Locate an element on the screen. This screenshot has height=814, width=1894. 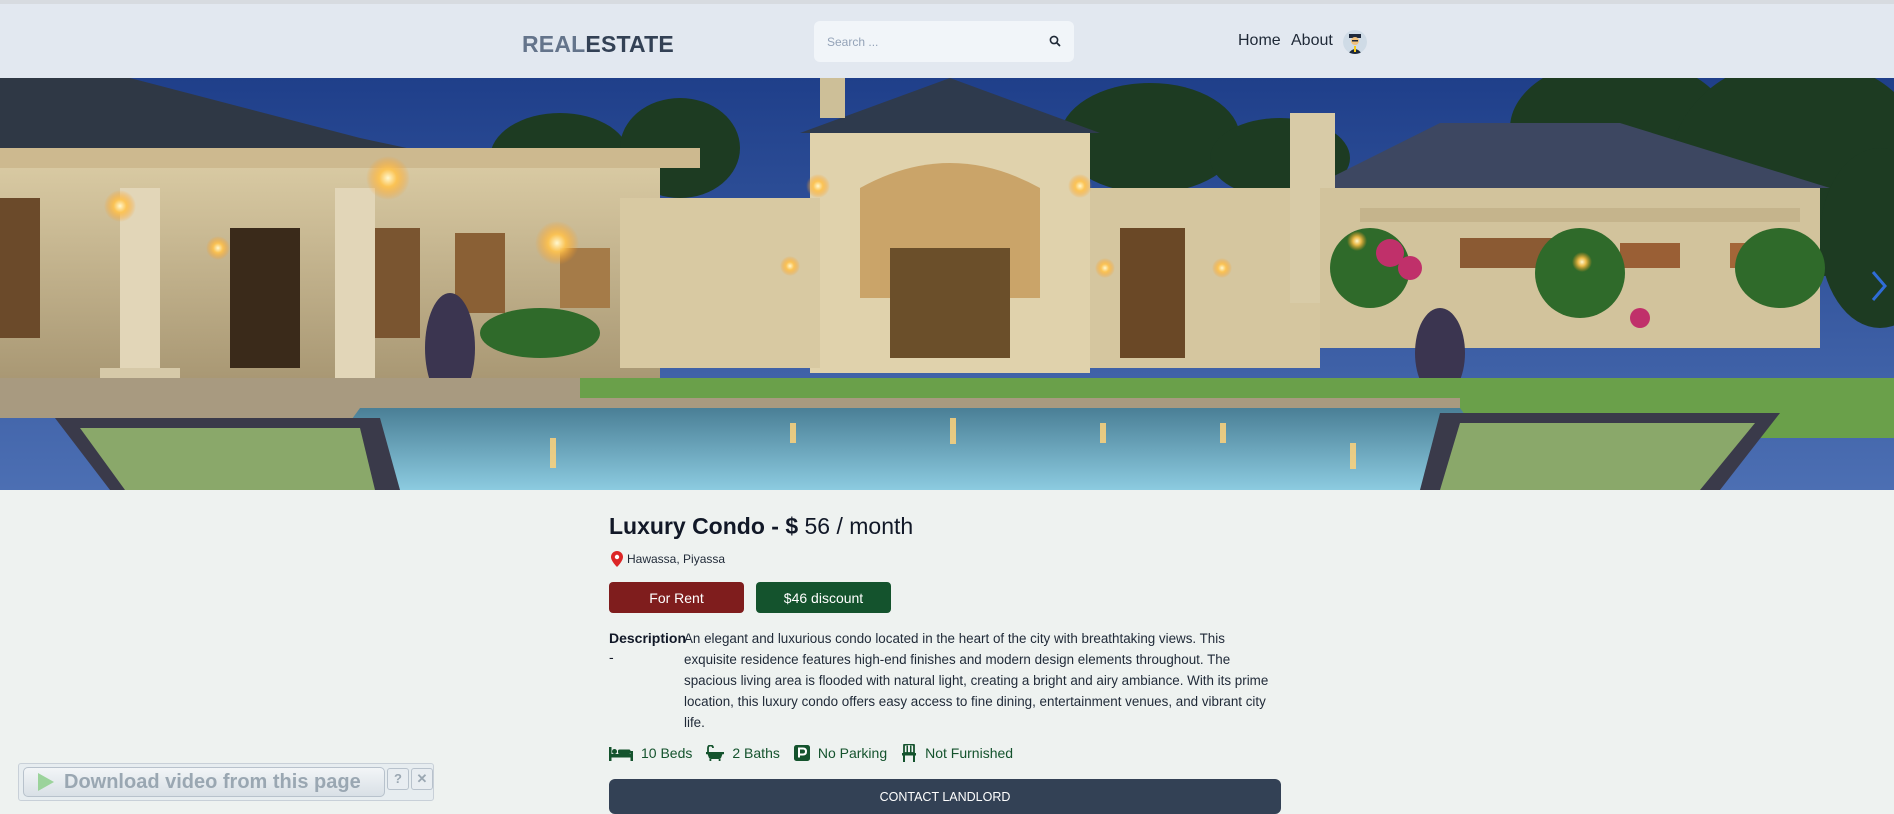
contact-landlord-button: CONTACT LANDLORD is located at coordinates (945, 796).